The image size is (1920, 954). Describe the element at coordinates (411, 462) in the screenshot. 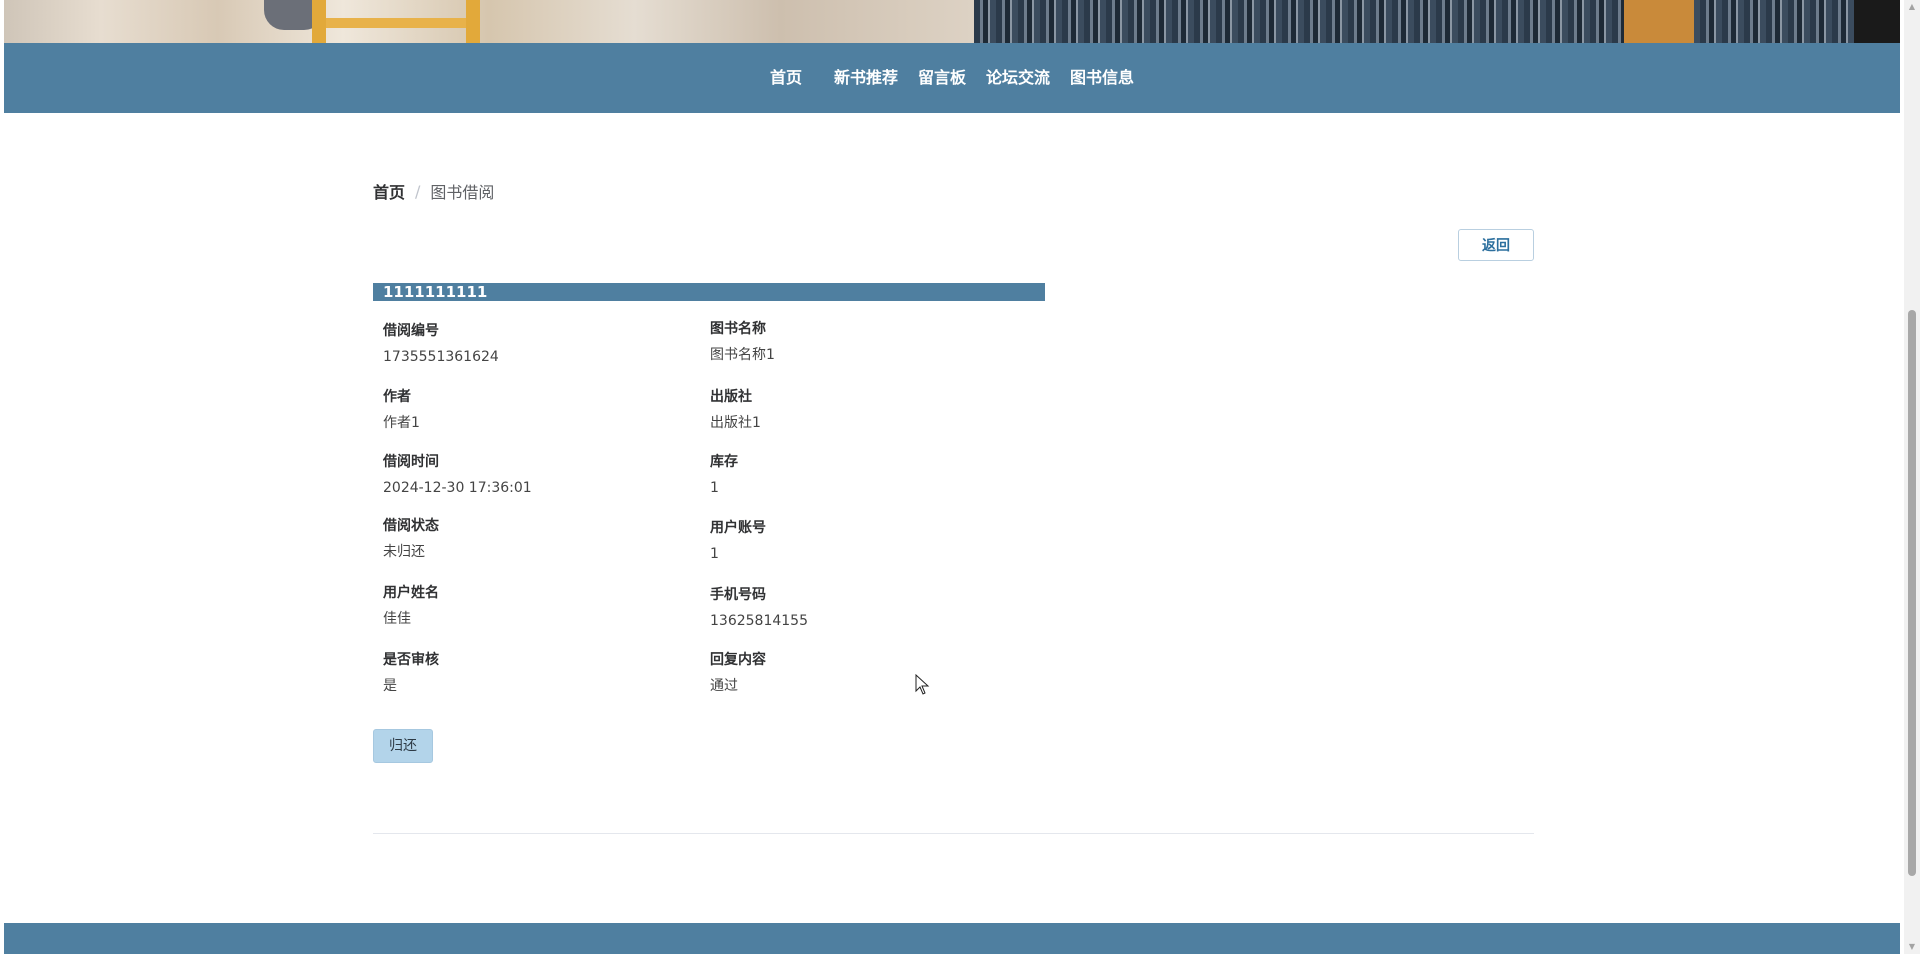

I see `field-label: 借阅时间` at that location.